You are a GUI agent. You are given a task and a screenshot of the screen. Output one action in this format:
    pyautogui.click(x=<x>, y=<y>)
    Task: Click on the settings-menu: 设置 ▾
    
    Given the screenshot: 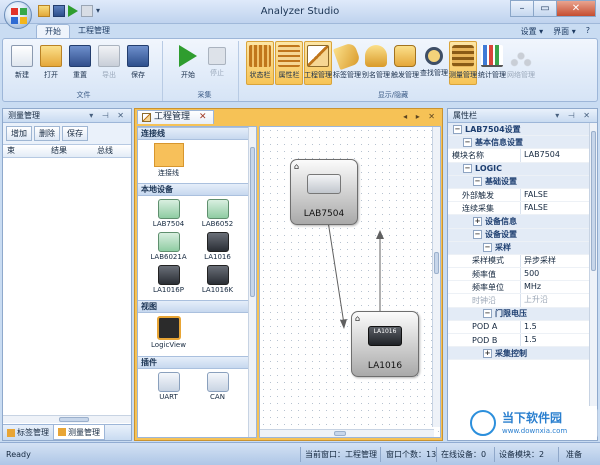 What is the action you would take?
    pyautogui.click(x=532, y=31)
    